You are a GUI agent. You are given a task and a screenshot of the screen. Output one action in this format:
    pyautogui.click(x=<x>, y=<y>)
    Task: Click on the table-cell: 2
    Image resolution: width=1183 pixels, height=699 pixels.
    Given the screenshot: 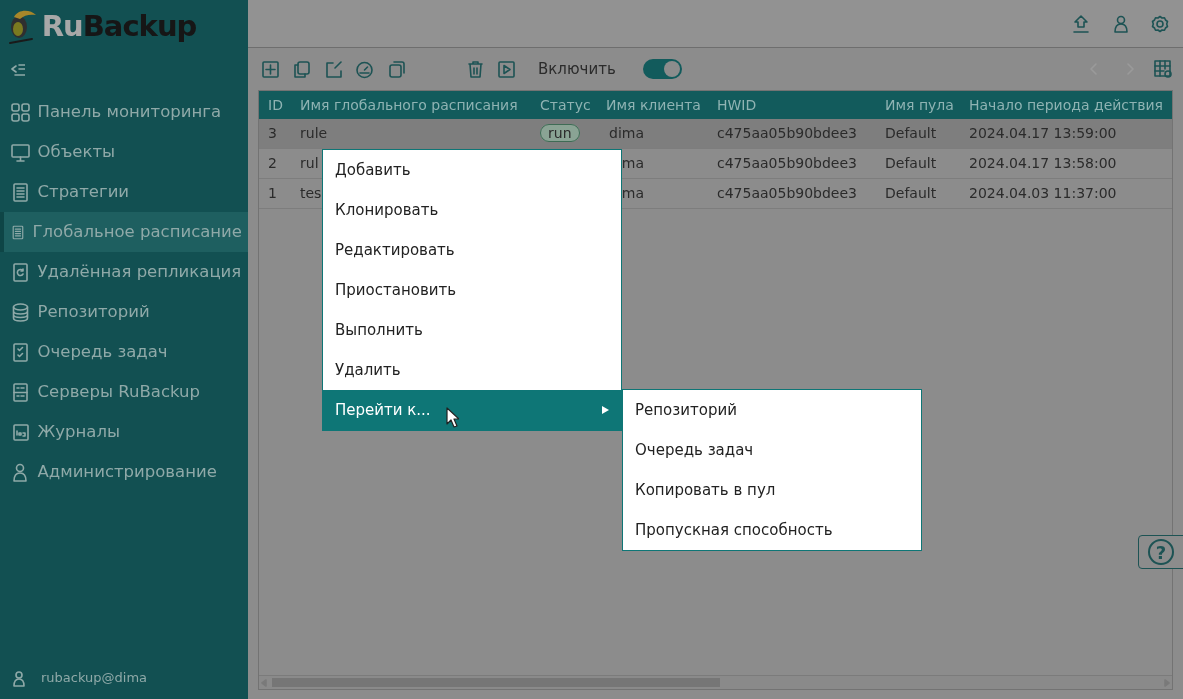 What is the action you would take?
    pyautogui.click(x=272, y=163)
    